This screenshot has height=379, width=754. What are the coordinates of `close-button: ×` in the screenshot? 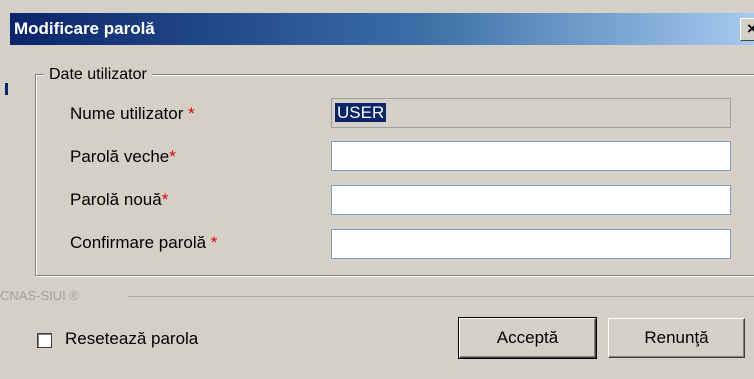 It's located at (747, 29).